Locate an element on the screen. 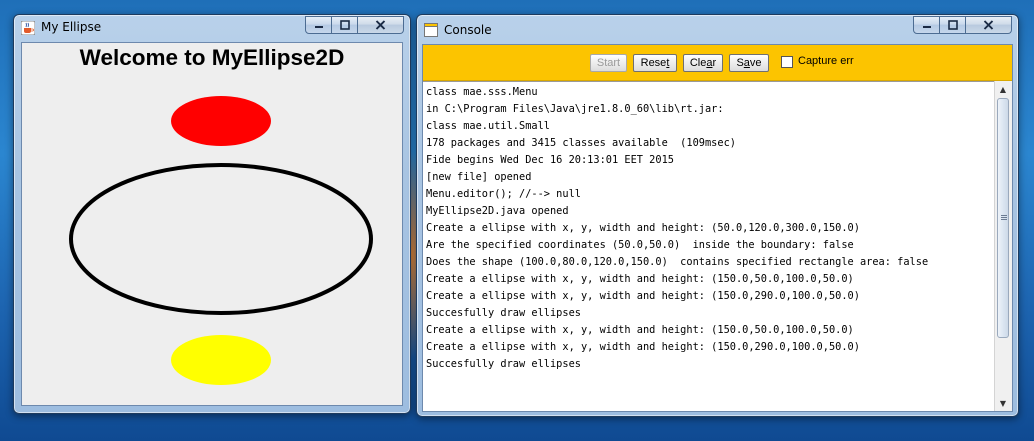  vertical-scrollbar: ▲ ▼ is located at coordinates (1003, 246).